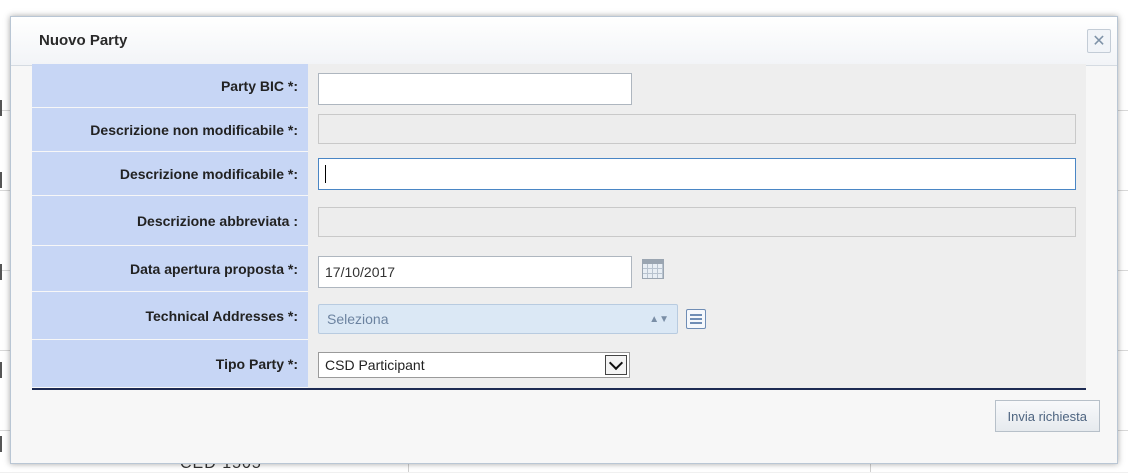  I want to click on close-button: ✕, so click(1099, 41).